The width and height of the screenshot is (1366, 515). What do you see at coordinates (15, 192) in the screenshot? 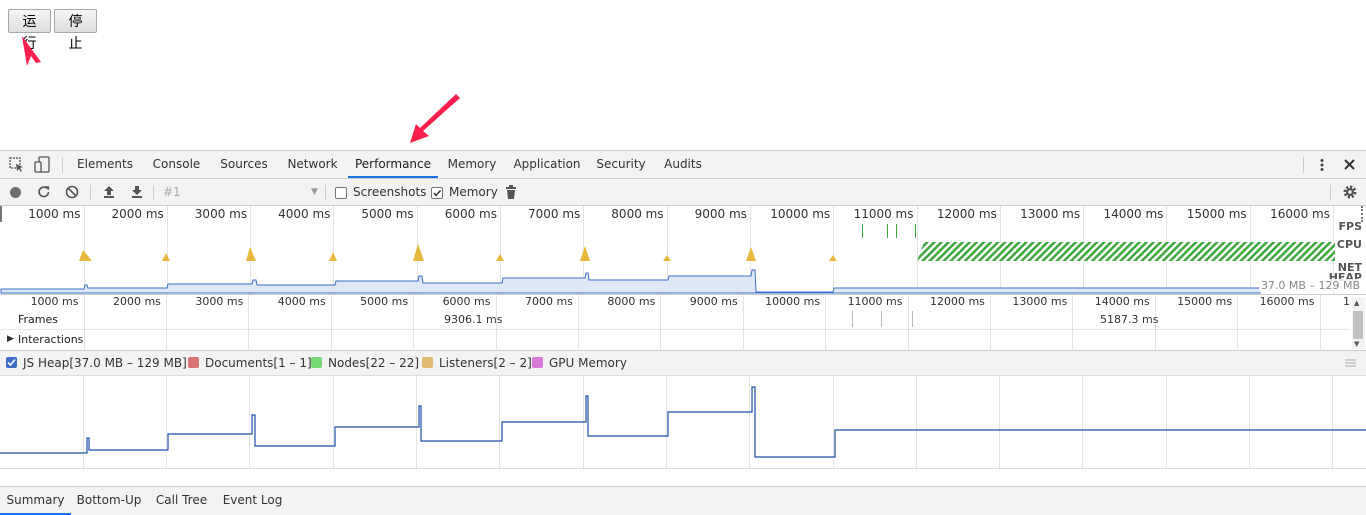
I see `record-icon` at bounding box center [15, 192].